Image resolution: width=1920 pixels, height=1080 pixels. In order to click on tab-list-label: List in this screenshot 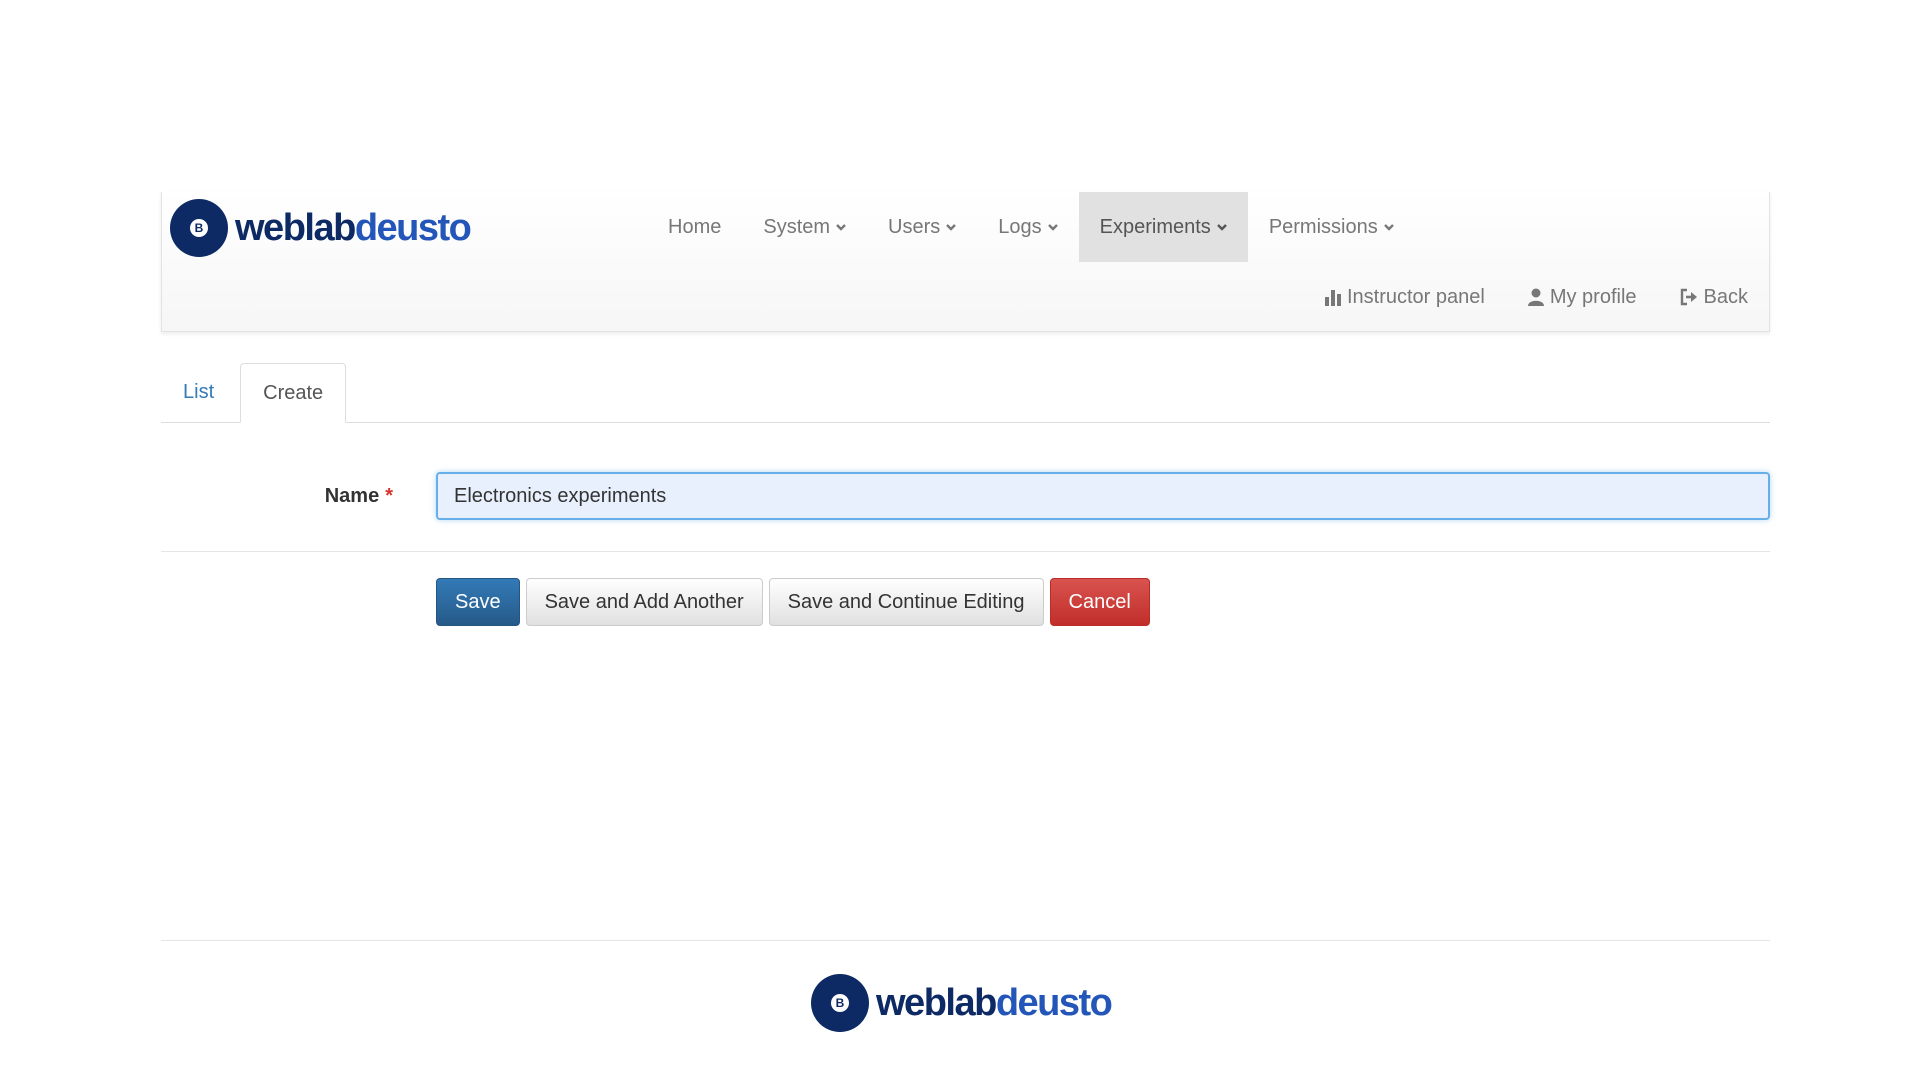, I will do `click(199, 392)`.